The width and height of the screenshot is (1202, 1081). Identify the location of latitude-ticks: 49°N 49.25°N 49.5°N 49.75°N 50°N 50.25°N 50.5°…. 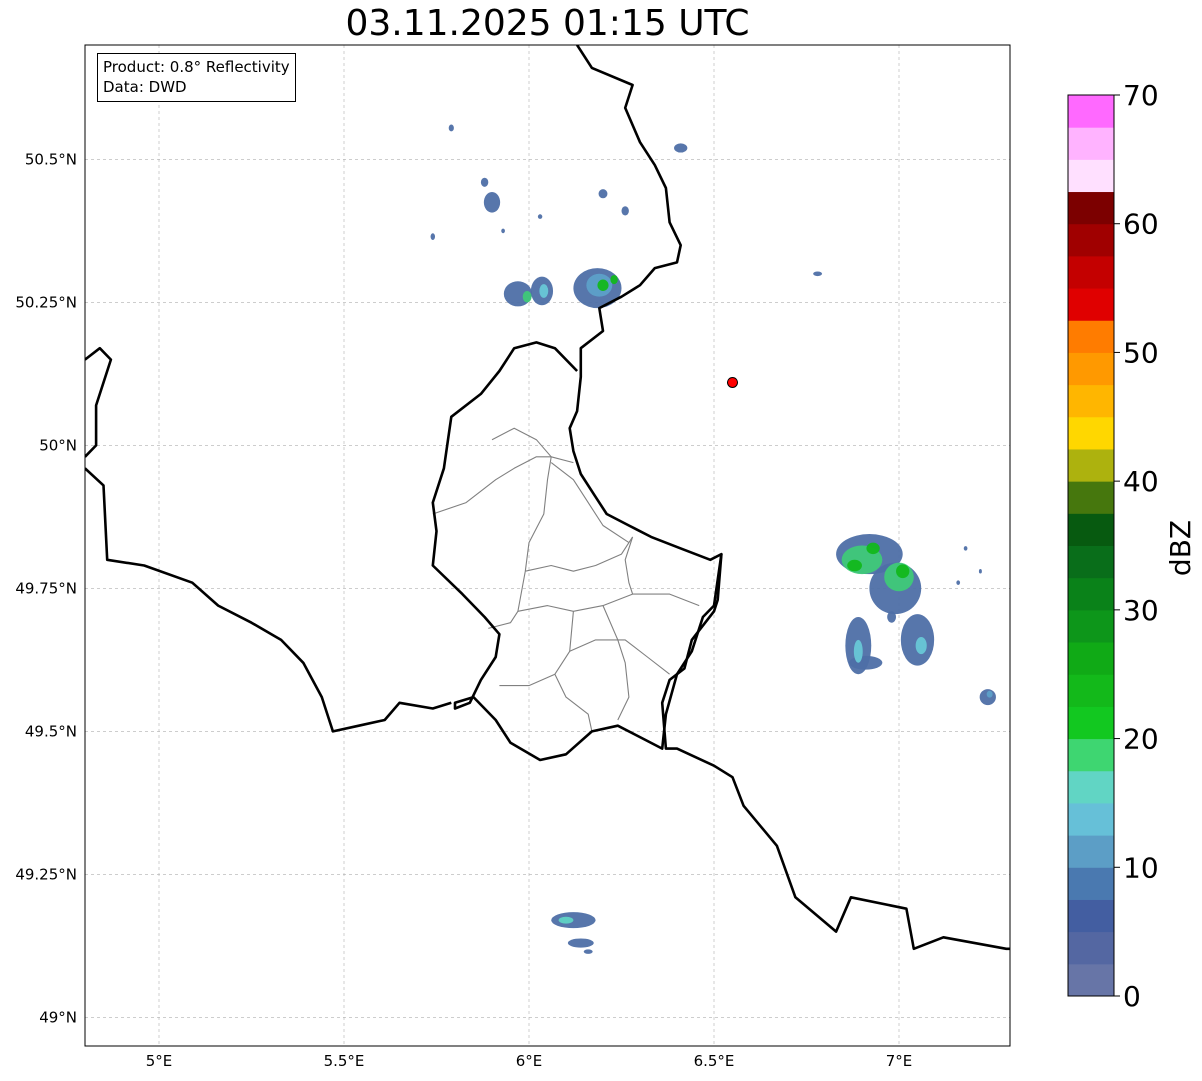
(46, 588).